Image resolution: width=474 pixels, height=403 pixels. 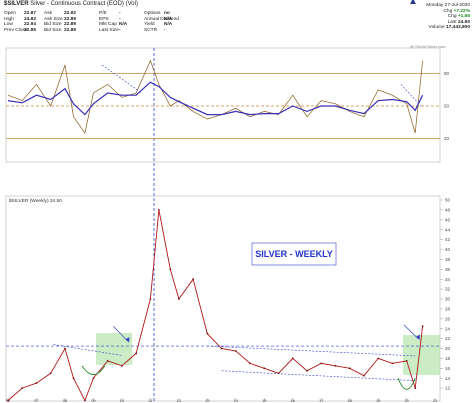 I want to click on x-tick-label: 08, so click(x=65, y=400).